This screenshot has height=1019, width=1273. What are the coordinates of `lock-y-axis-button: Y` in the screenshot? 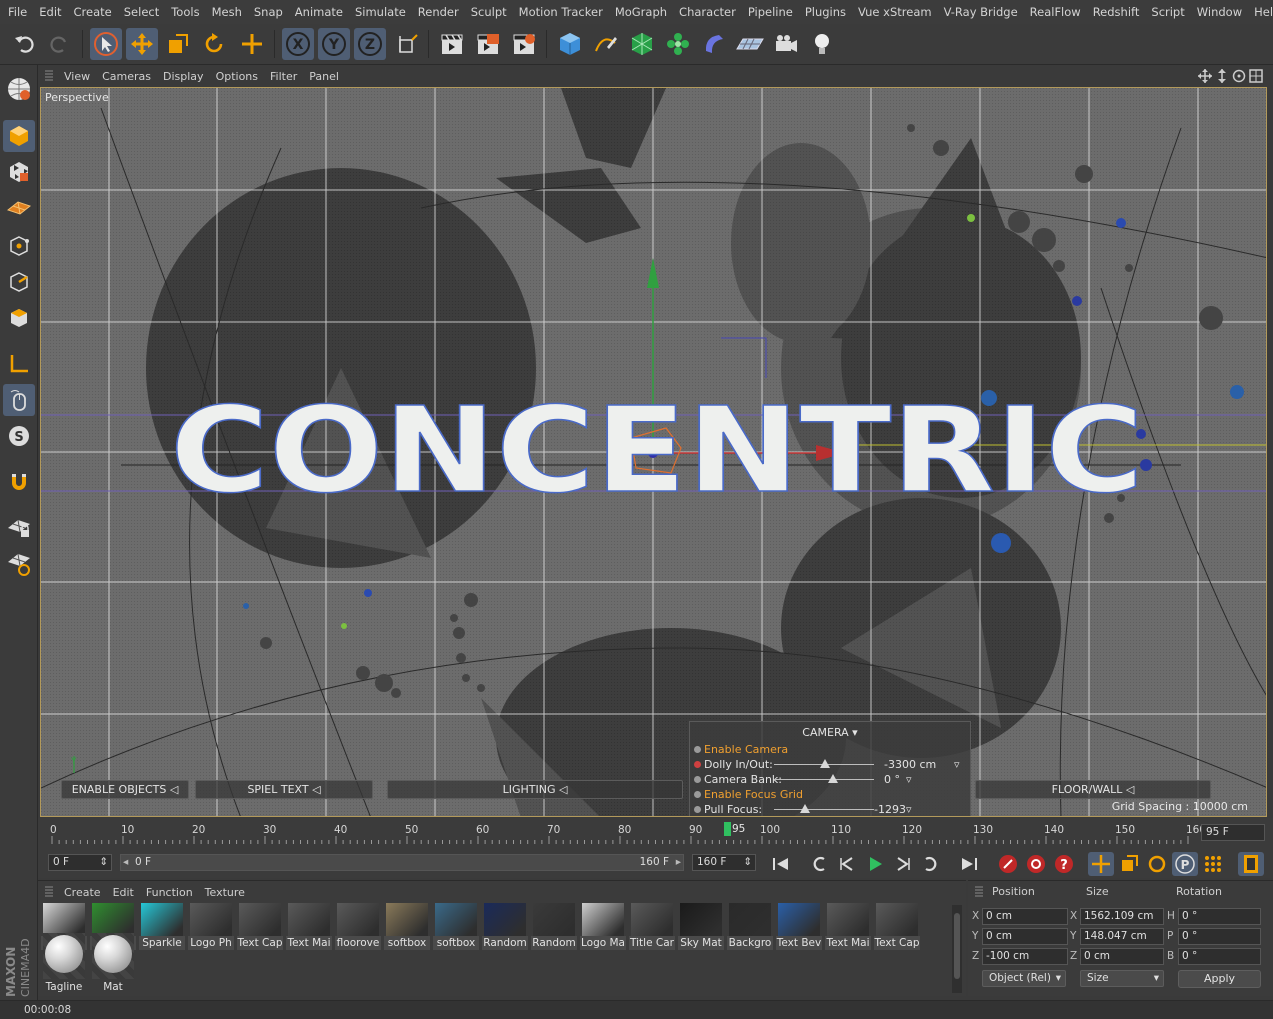 It's located at (334, 44).